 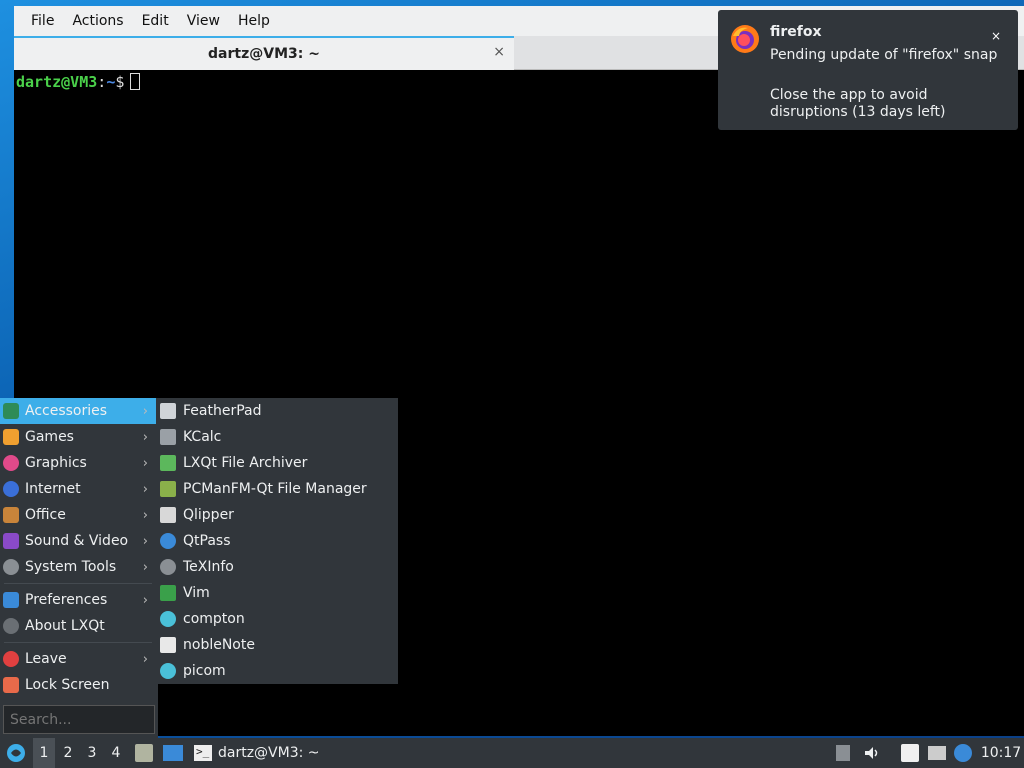 What do you see at coordinates (57, 82) in the screenshot?
I see `prompt-user: dartz@VM3` at bounding box center [57, 82].